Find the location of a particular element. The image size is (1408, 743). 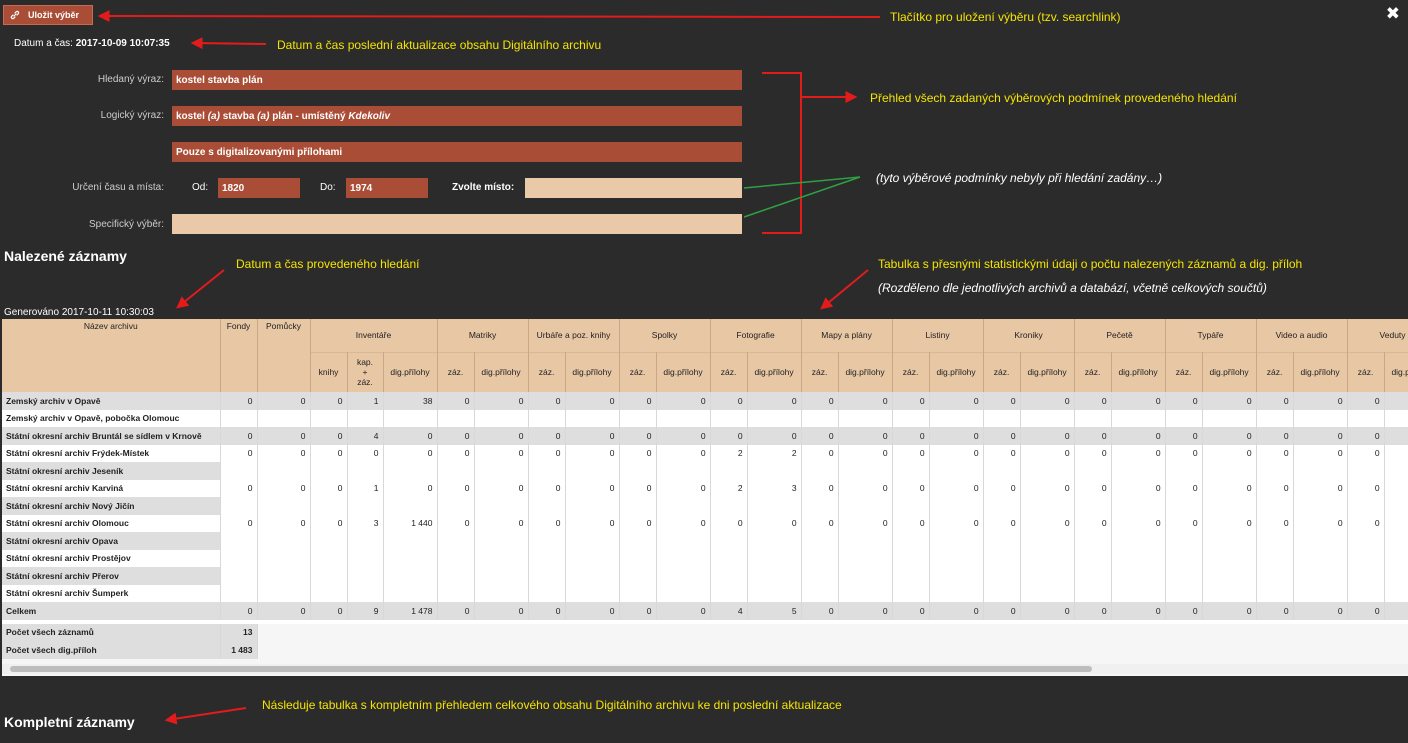

archive-name: Státní okresní archiv Prostějov is located at coordinates (111, 558).